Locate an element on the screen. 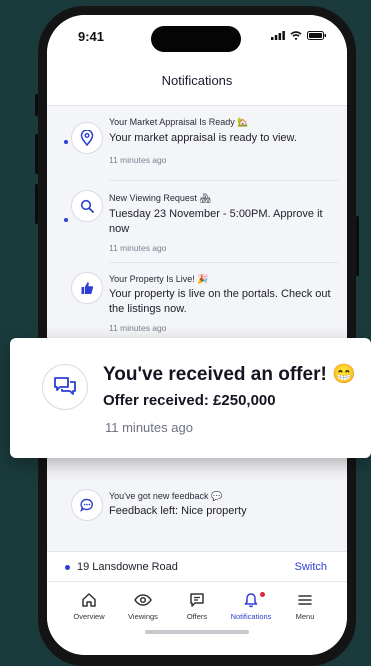  notification-badge is located at coordinates (262, 594).